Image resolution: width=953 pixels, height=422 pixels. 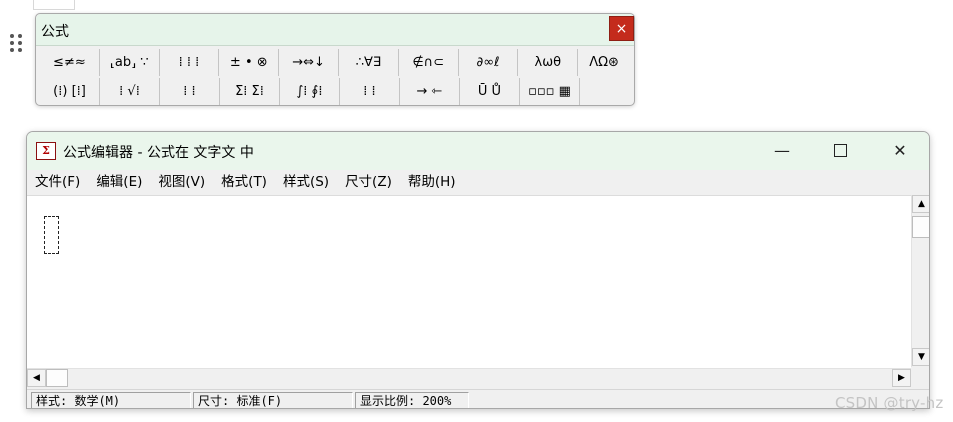 What do you see at coordinates (70, 62) in the screenshot?
I see `relations-palette-button: ≤≠≈` at bounding box center [70, 62].